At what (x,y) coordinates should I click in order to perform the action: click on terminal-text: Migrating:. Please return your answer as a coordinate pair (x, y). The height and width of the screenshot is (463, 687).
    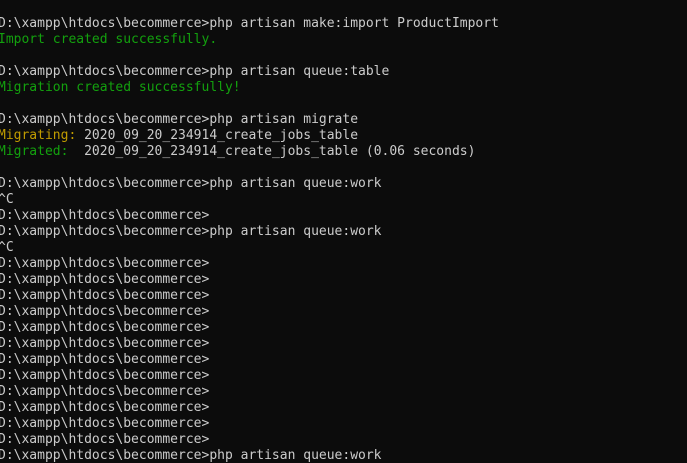
    Looking at the image, I should click on (38, 135).